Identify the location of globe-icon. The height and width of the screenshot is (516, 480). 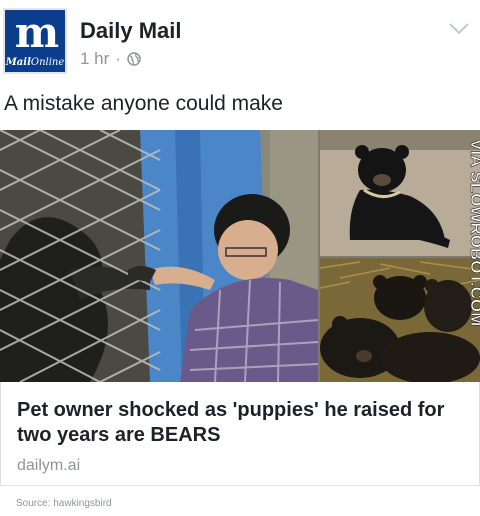
(134, 59).